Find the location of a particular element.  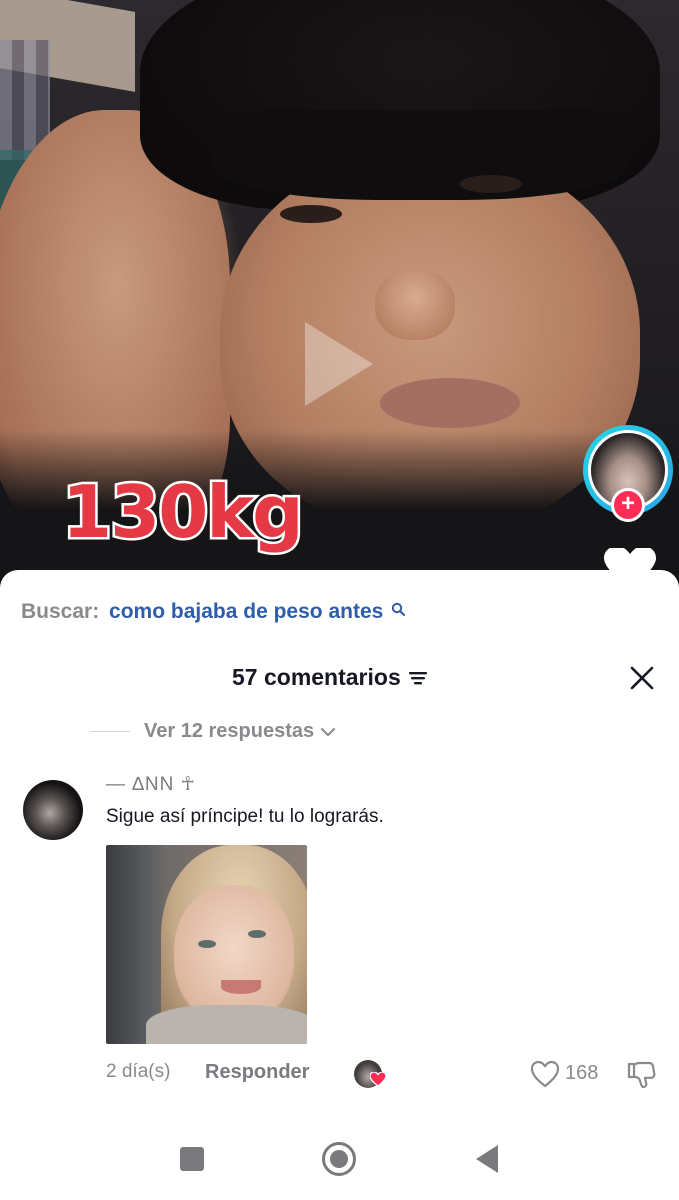

search-suggestion: Buscar: como bajaba de peso antes is located at coordinates (213, 611).